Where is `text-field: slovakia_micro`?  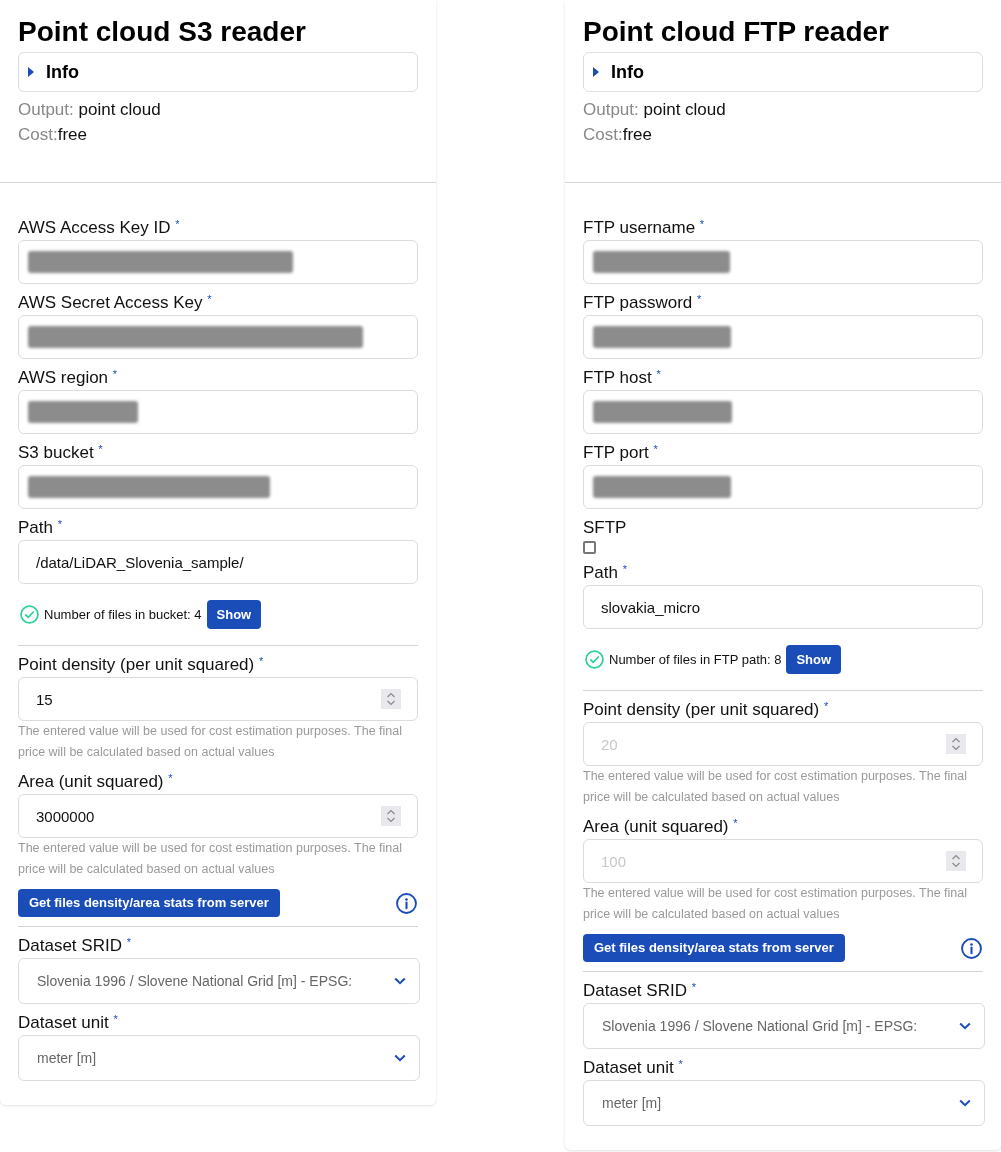 text-field: slovakia_micro is located at coordinates (783, 607).